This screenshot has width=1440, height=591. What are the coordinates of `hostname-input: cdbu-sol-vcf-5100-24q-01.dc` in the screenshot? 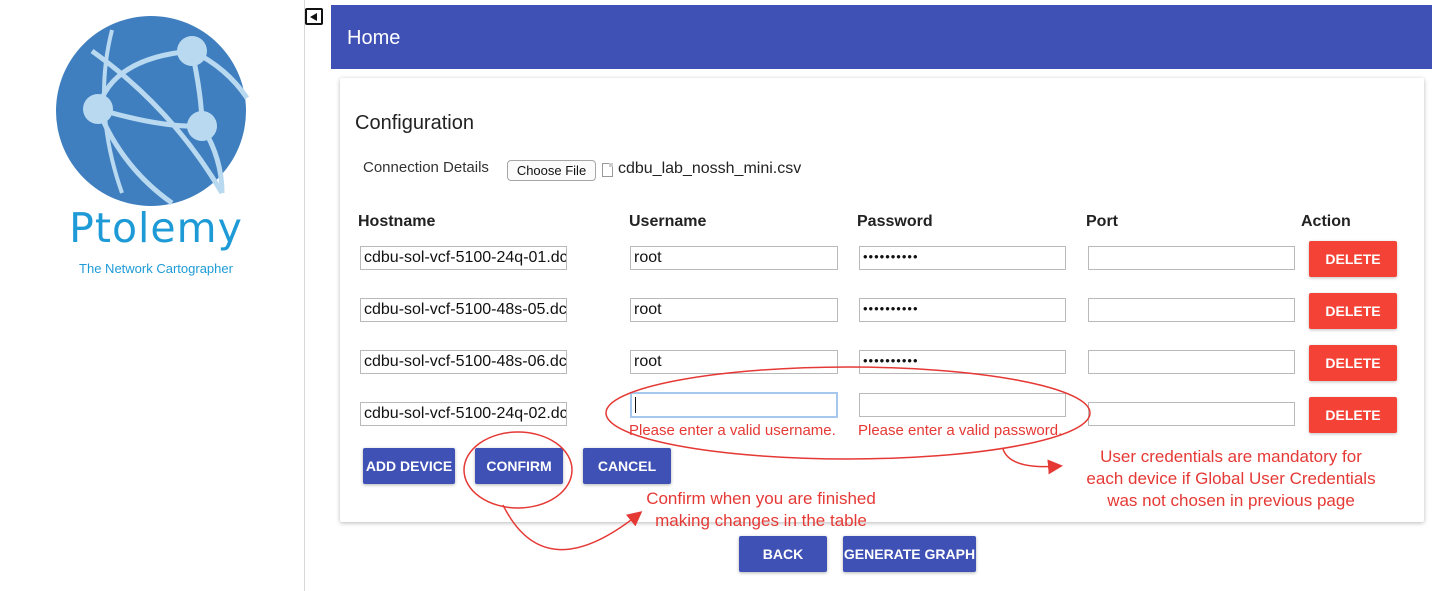 It's located at (463, 258).